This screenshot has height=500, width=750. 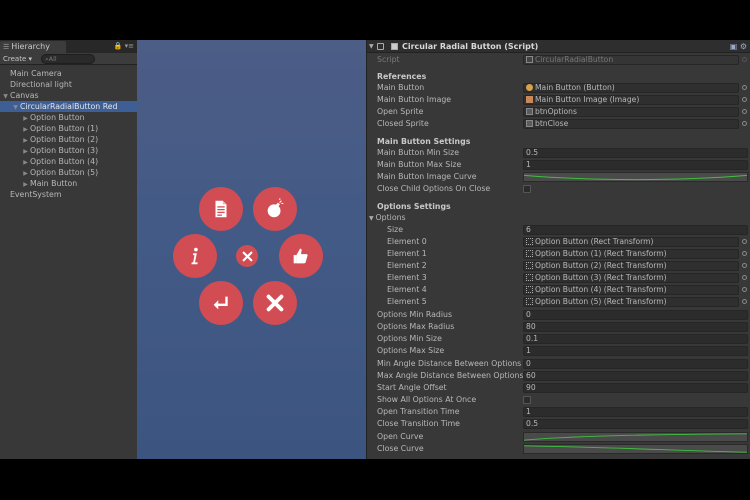 I want to click on tree-item-label: CircularRadialButton Red, so click(x=69, y=106).